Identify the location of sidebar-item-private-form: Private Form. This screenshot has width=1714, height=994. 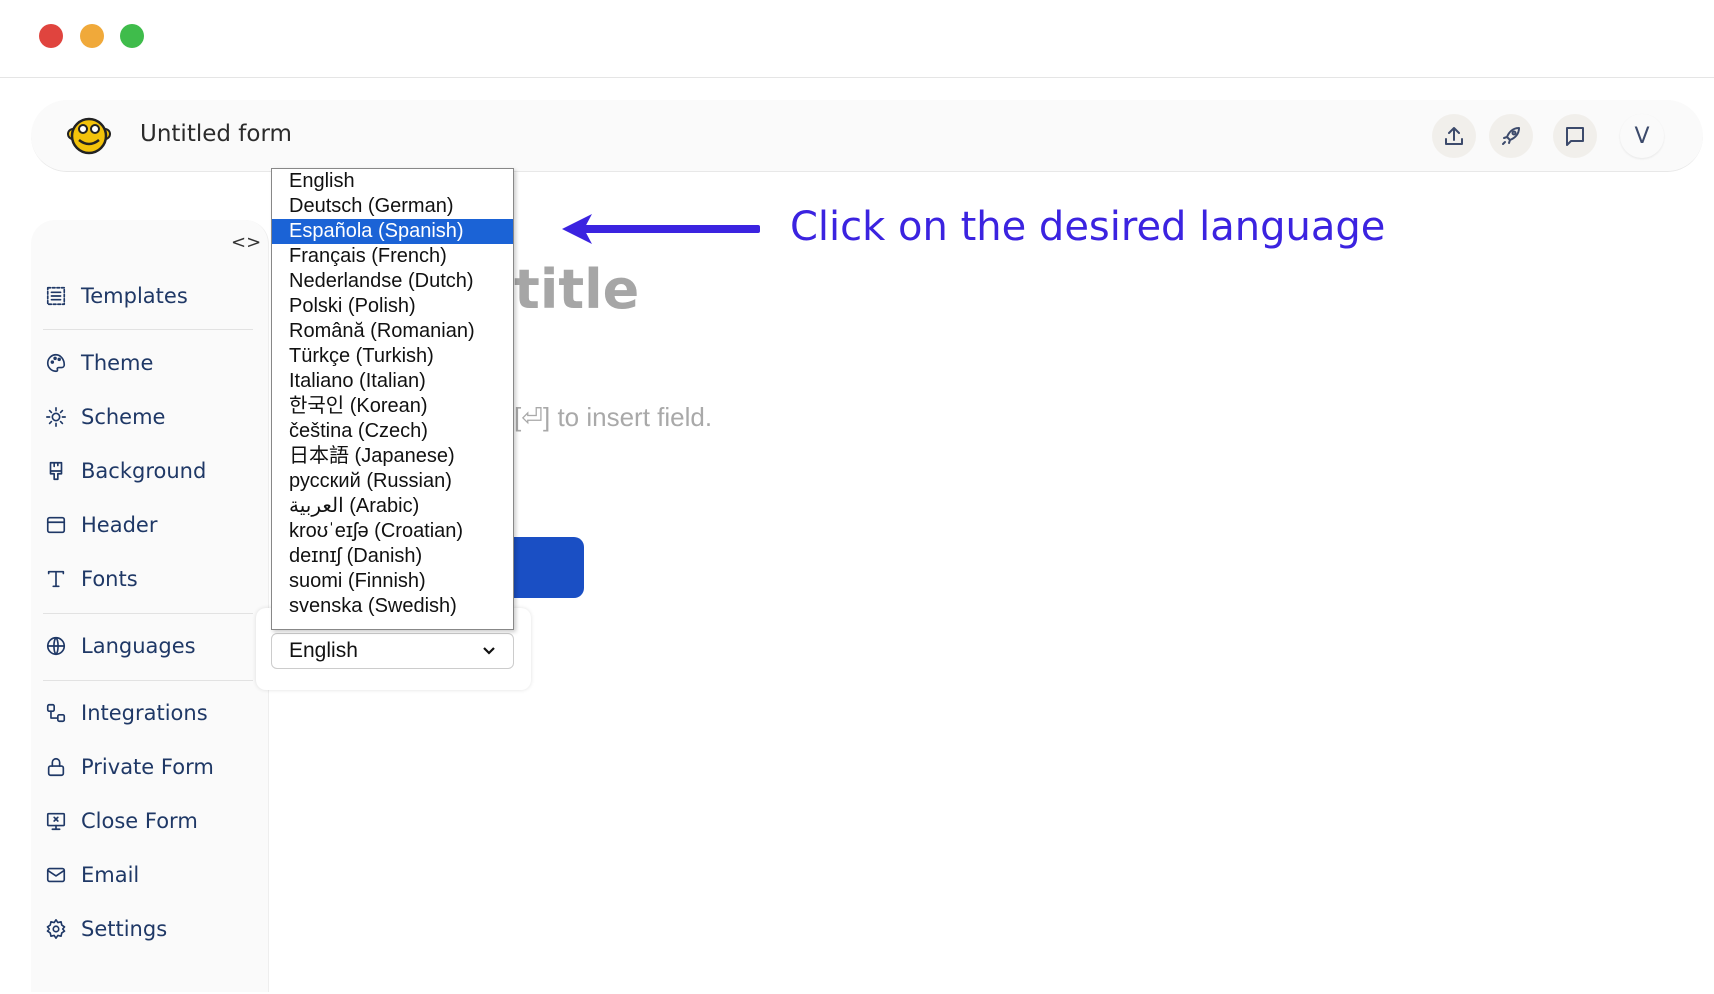
(129, 767).